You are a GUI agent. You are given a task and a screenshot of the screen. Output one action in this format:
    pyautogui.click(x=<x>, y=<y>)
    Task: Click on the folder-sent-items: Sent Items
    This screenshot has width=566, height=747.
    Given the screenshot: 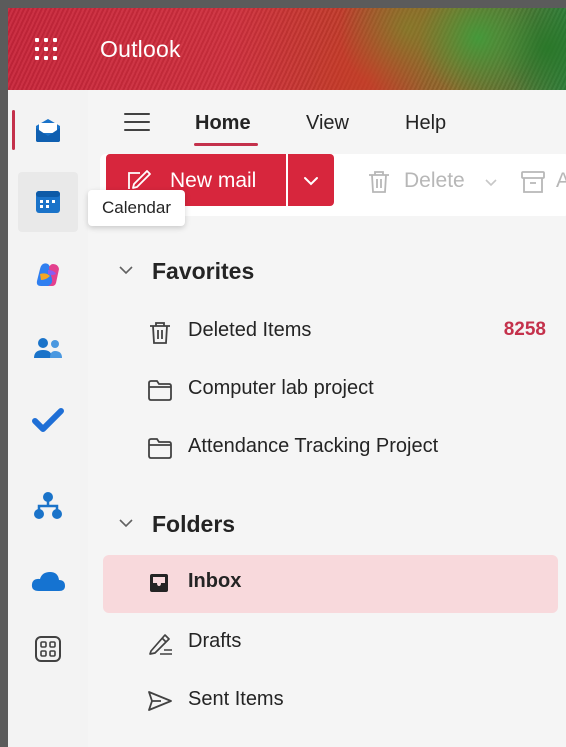 What is the action you would take?
    pyautogui.click(x=330, y=701)
    